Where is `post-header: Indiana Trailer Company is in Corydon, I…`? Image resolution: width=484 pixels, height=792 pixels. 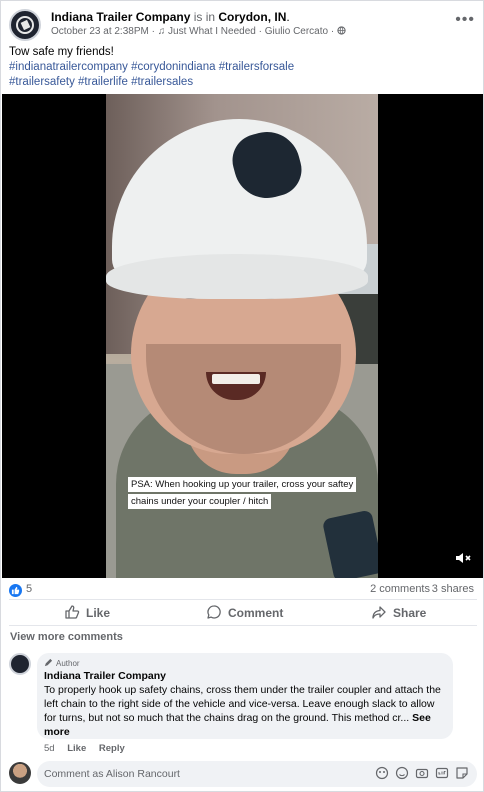
post-header: Indiana Trailer Company is in Corydon, I… is located at coordinates (243, 25).